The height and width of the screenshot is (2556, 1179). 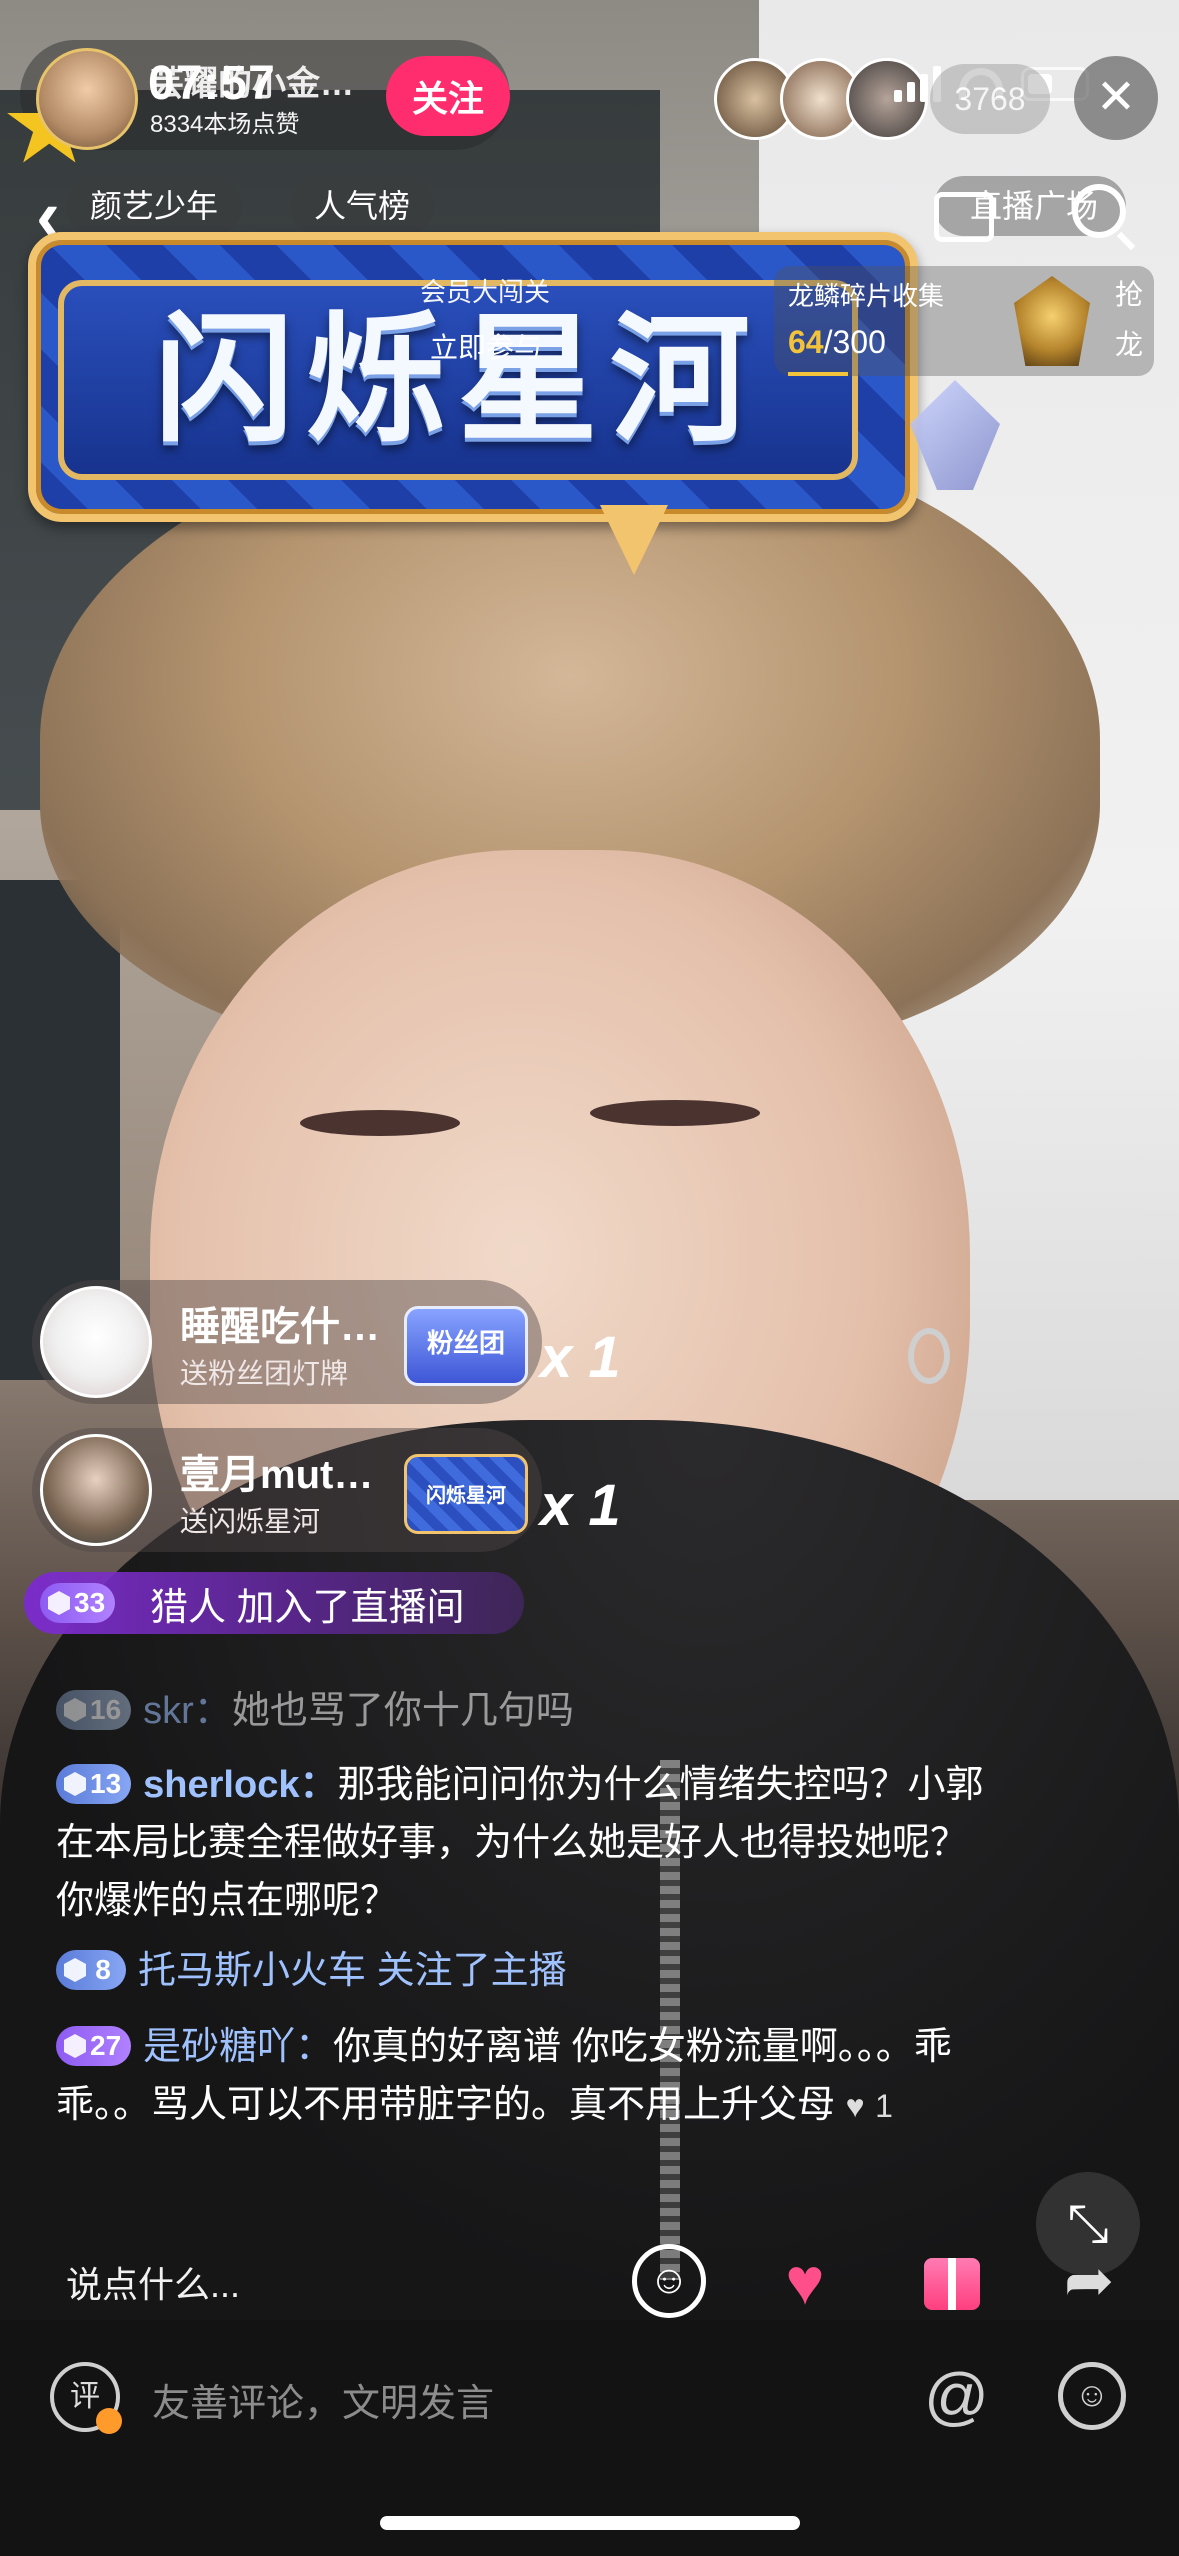 What do you see at coordinates (91, 1970) in the screenshot?
I see `level-badge: 8` at bounding box center [91, 1970].